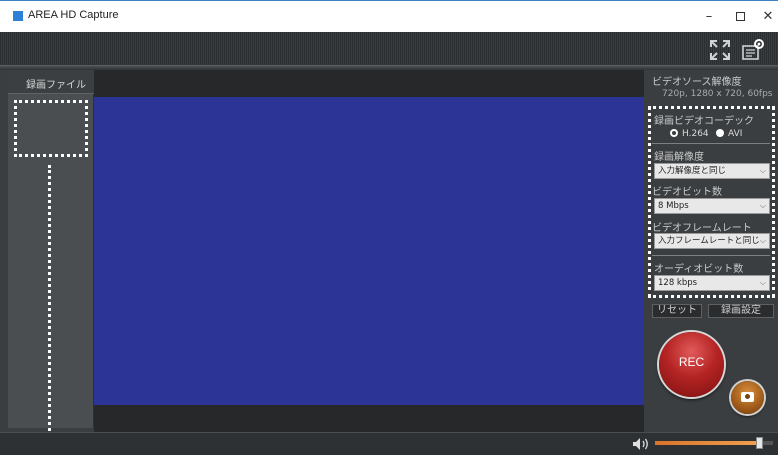 Image resolution: width=778 pixels, height=455 pixels. Describe the element at coordinates (704, 121) in the screenshot. I see `codec-label: 録画ビデオコーデック` at that location.